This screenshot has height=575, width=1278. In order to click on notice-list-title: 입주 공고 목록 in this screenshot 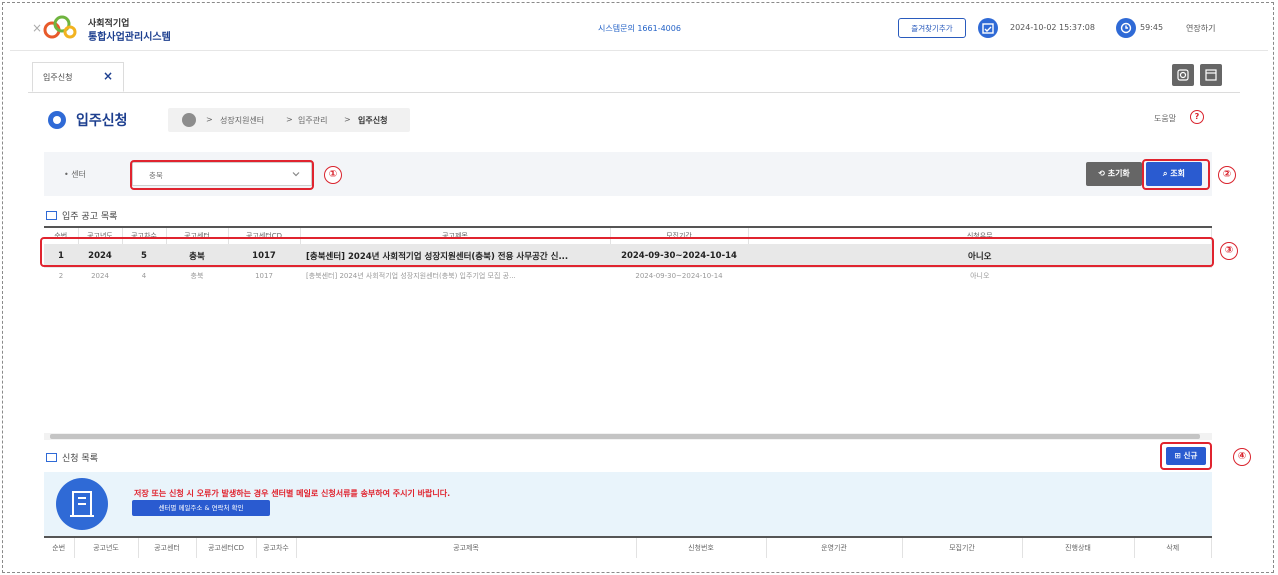, I will do `click(90, 217)`.